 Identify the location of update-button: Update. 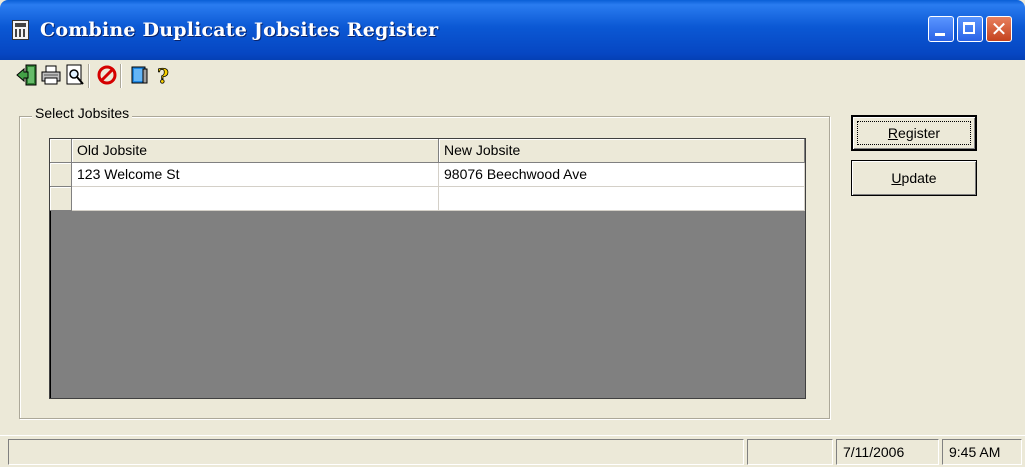
(914, 178).